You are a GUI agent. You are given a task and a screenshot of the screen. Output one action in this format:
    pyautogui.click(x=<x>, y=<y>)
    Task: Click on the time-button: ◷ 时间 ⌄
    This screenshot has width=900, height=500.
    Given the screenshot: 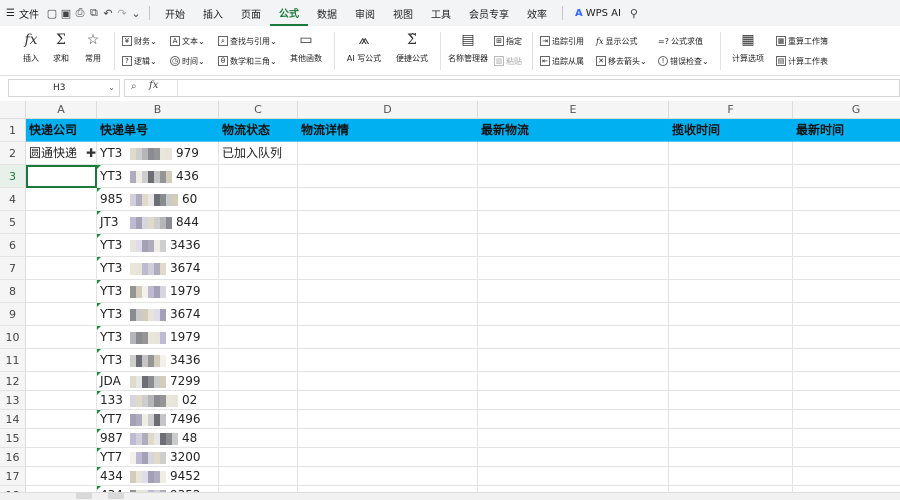 What is the action you would take?
    pyautogui.click(x=187, y=61)
    